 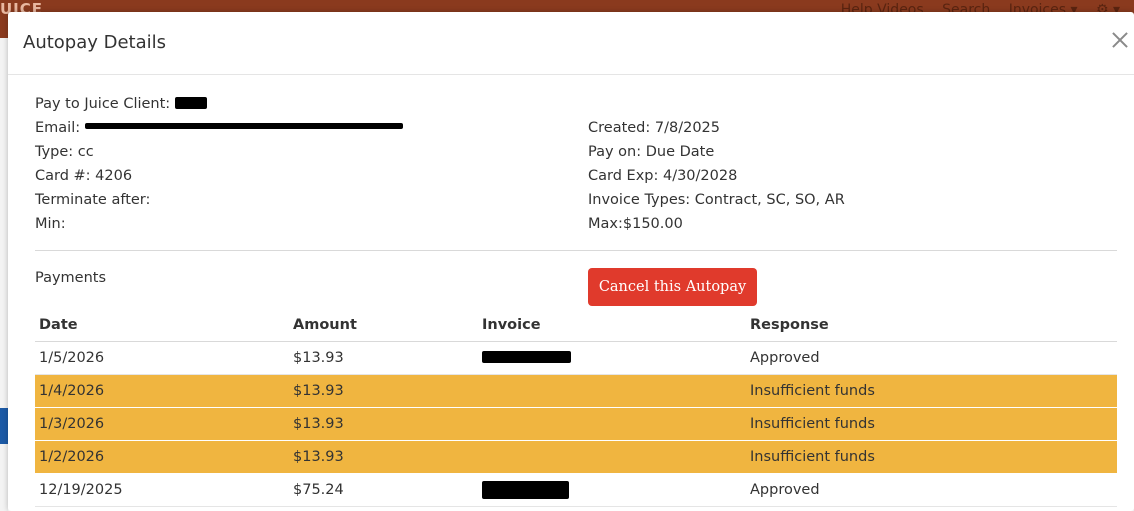 I want to click on invoice-types-row: Invoice Types: Contract, SC, SO, AR, so click(x=716, y=200).